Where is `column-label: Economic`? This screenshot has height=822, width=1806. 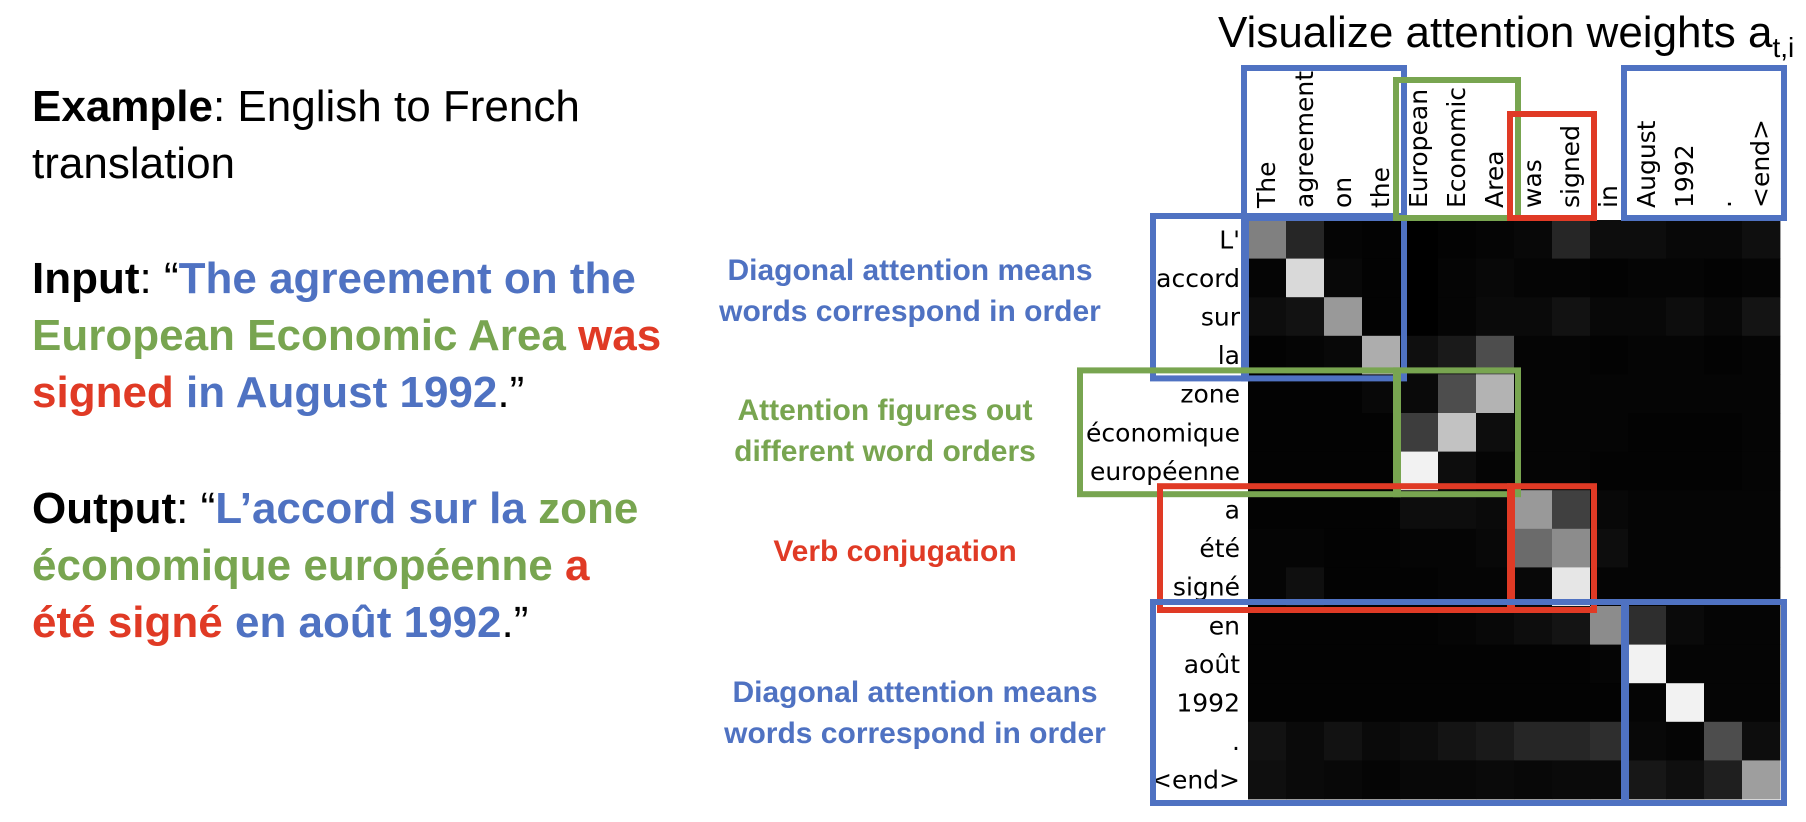
column-label: Economic is located at coordinates (1456, 147).